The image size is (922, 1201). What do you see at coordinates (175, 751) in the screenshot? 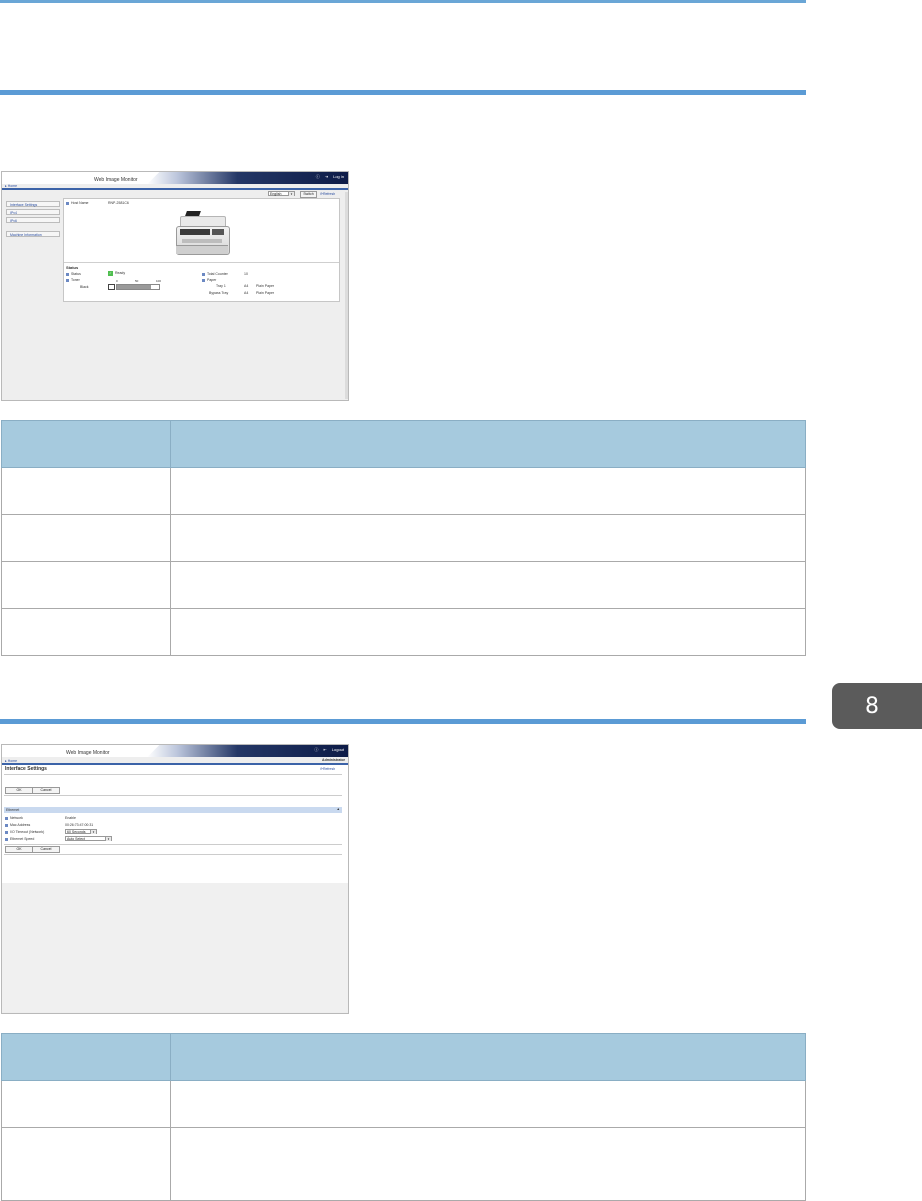
I see `header-bar: Web Image Monitor ⓘ ⇤ Logout` at bounding box center [175, 751].